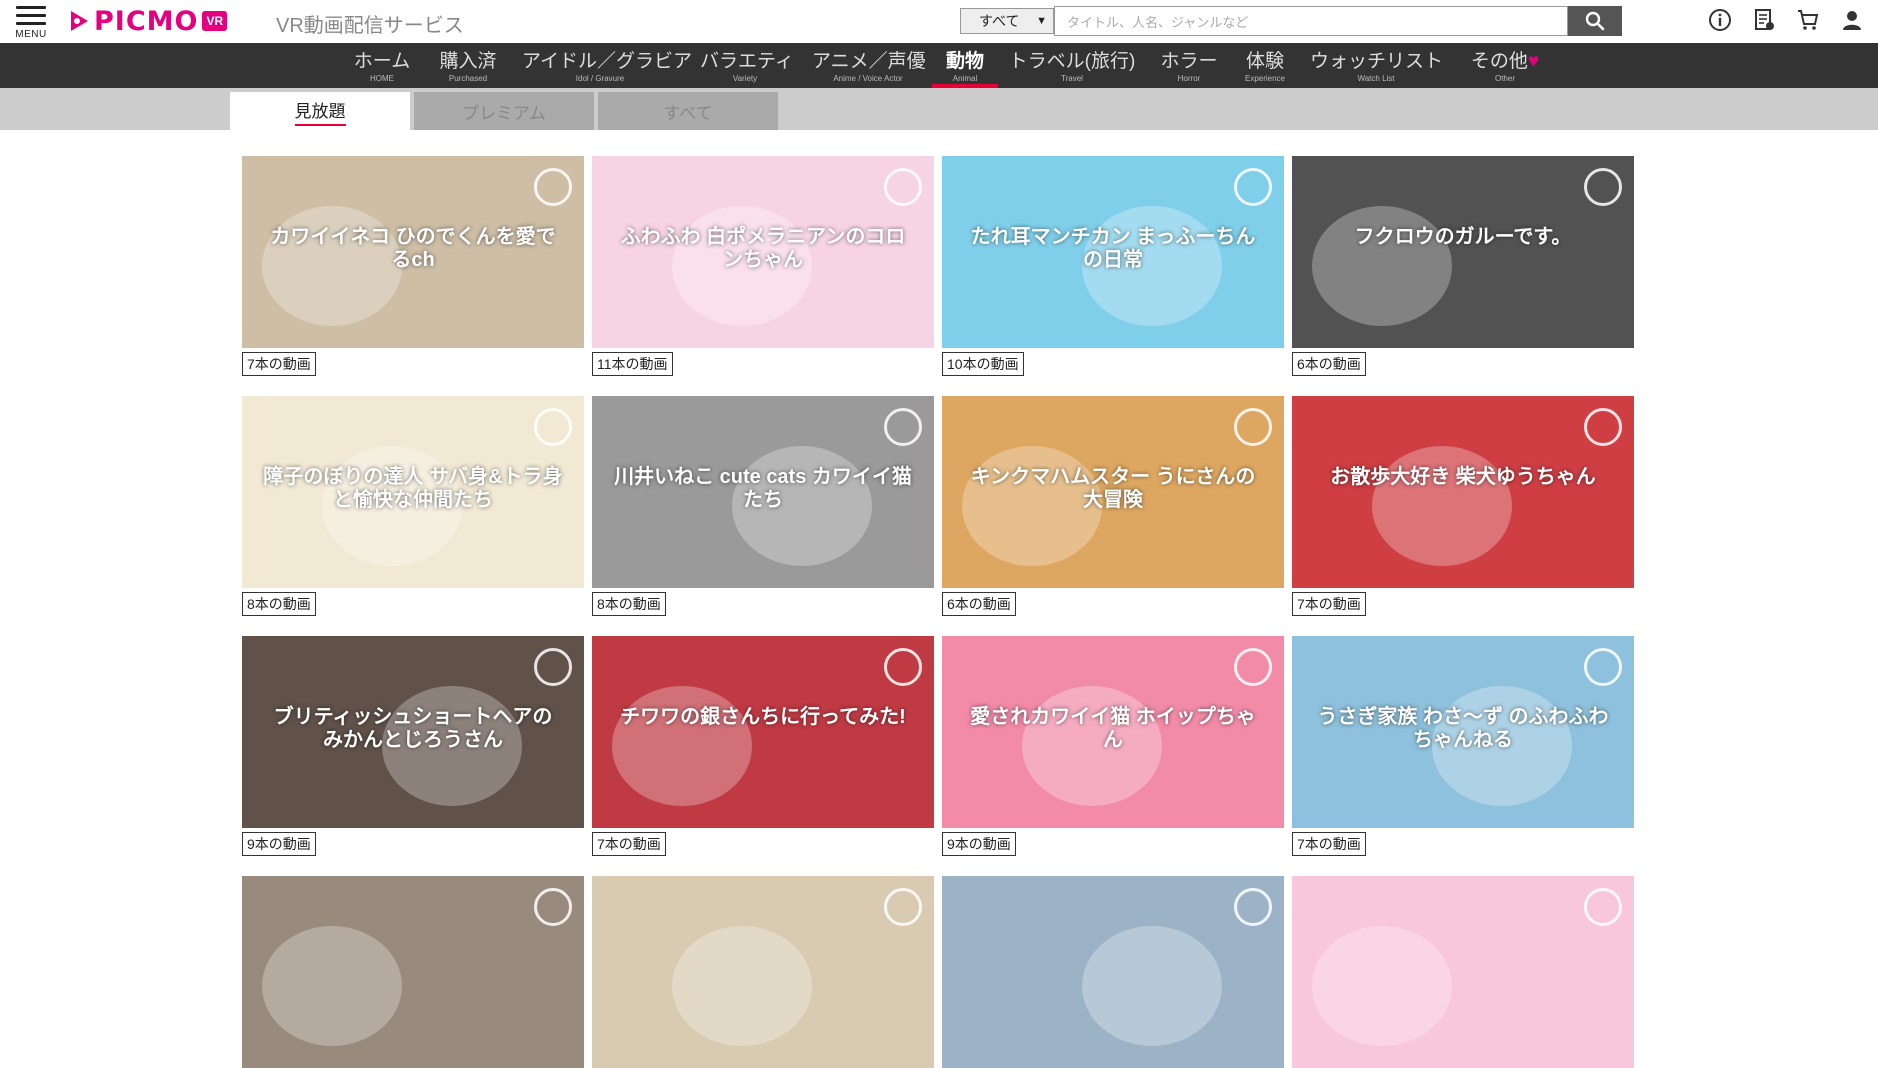  Describe the element at coordinates (607, 61) in the screenshot. I see `nav-item-label: アイドル／グラビア` at that location.